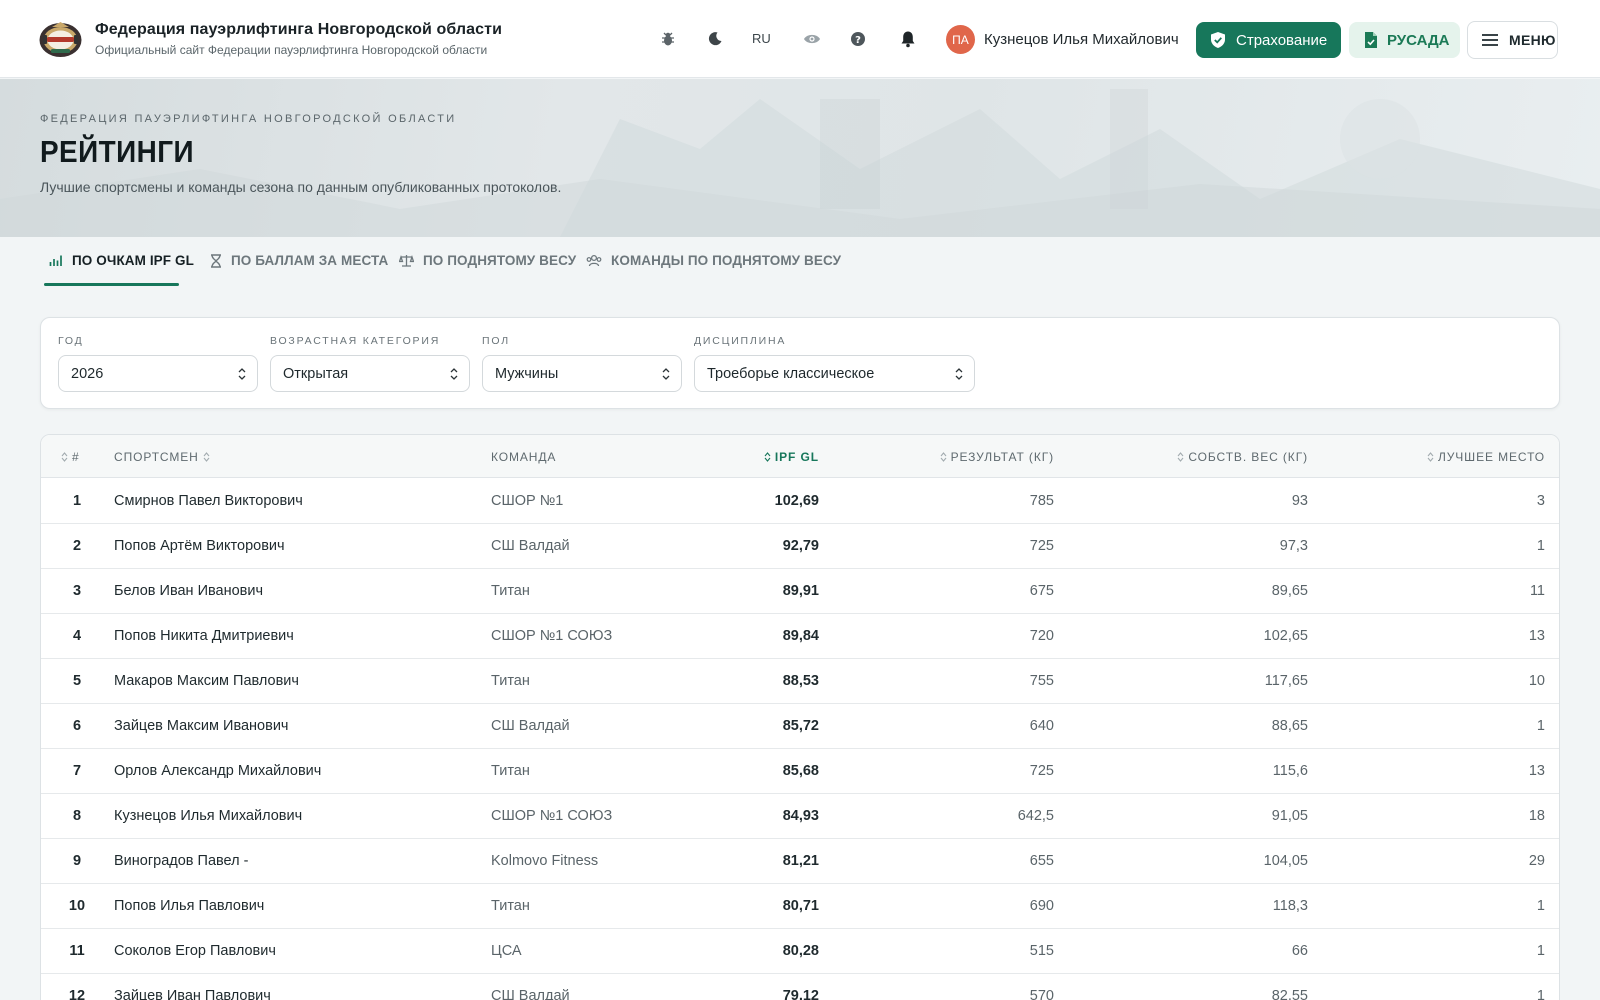  What do you see at coordinates (713, 260) in the screenshot?
I see `tab-teams-lifted-weight: КОМАНДЫ ПО ПОДНЯТОМУ ВЕСУ` at bounding box center [713, 260].